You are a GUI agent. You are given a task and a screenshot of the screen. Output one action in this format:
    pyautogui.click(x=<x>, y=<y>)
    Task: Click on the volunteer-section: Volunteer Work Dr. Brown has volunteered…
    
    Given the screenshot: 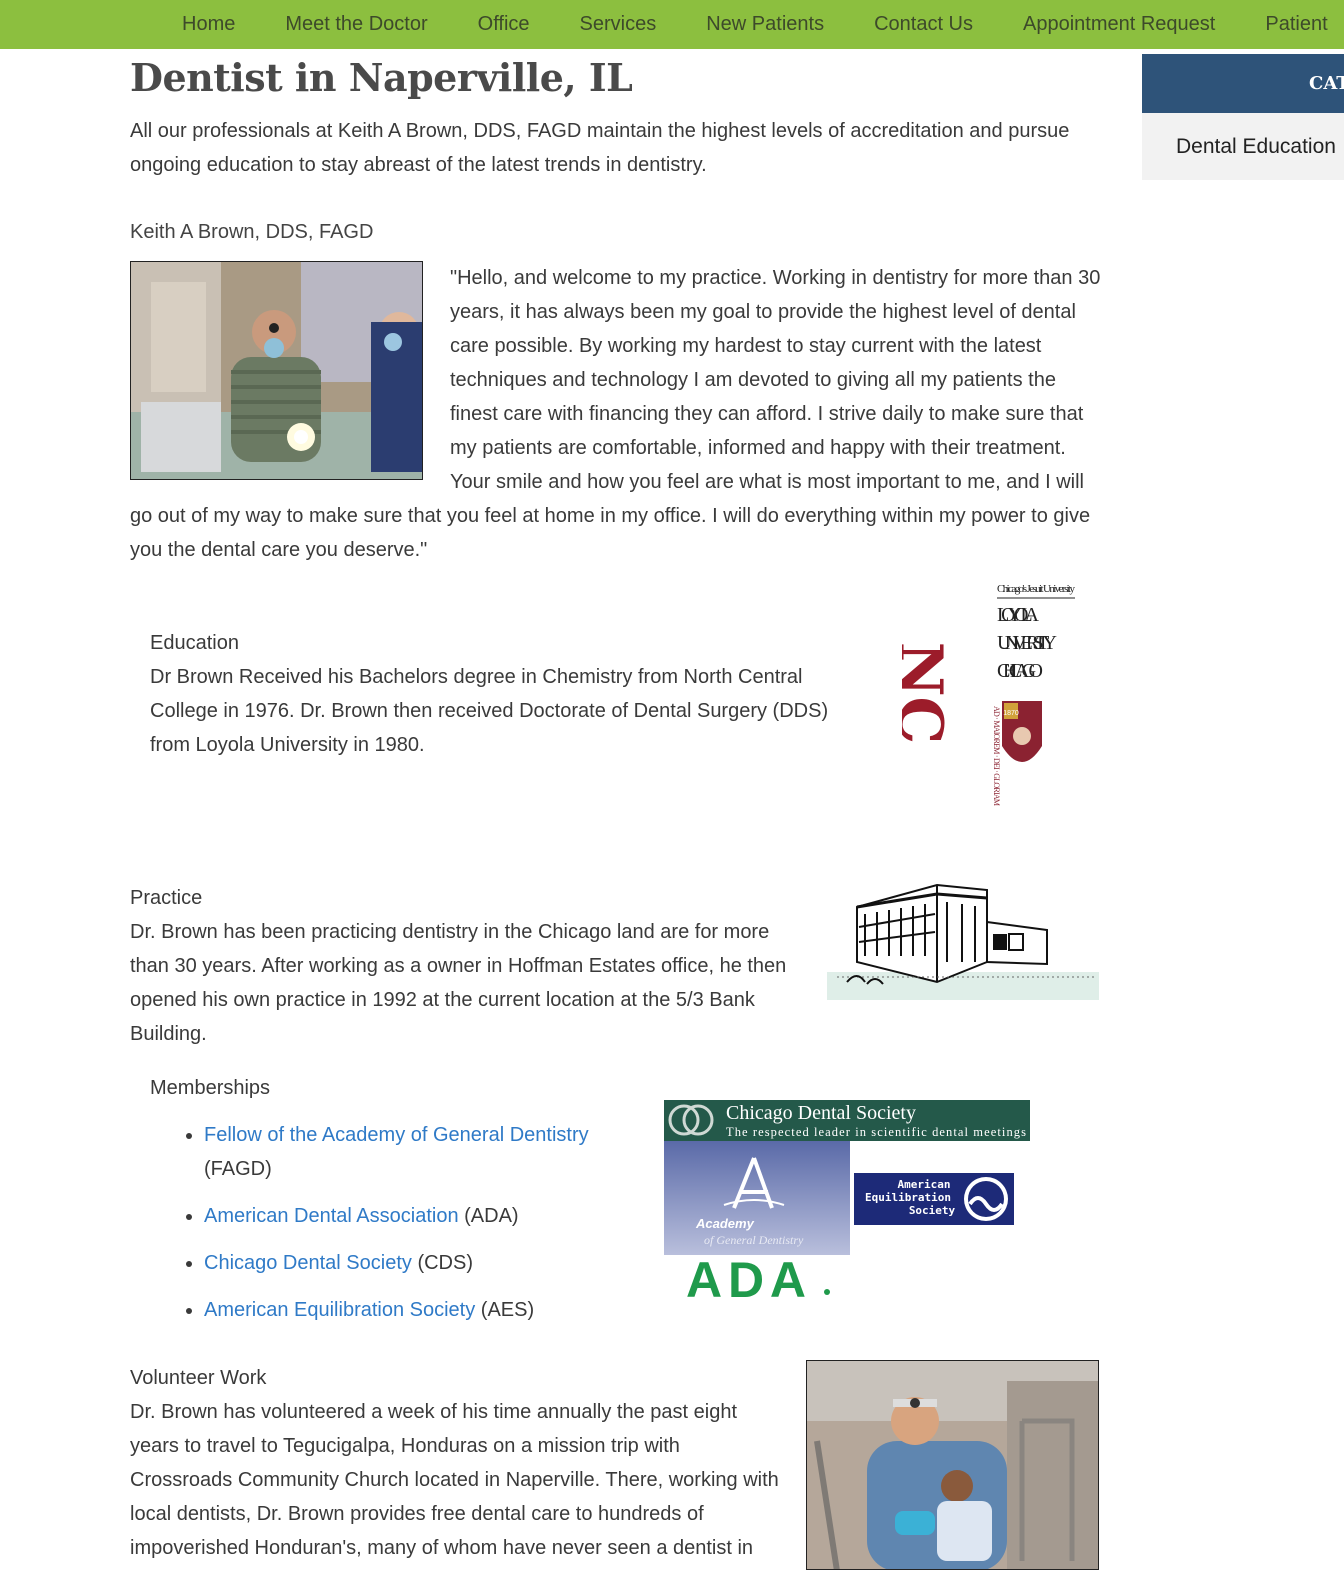 What is the action you would take?
    pyautogui.click(x=455, y=1463)
    